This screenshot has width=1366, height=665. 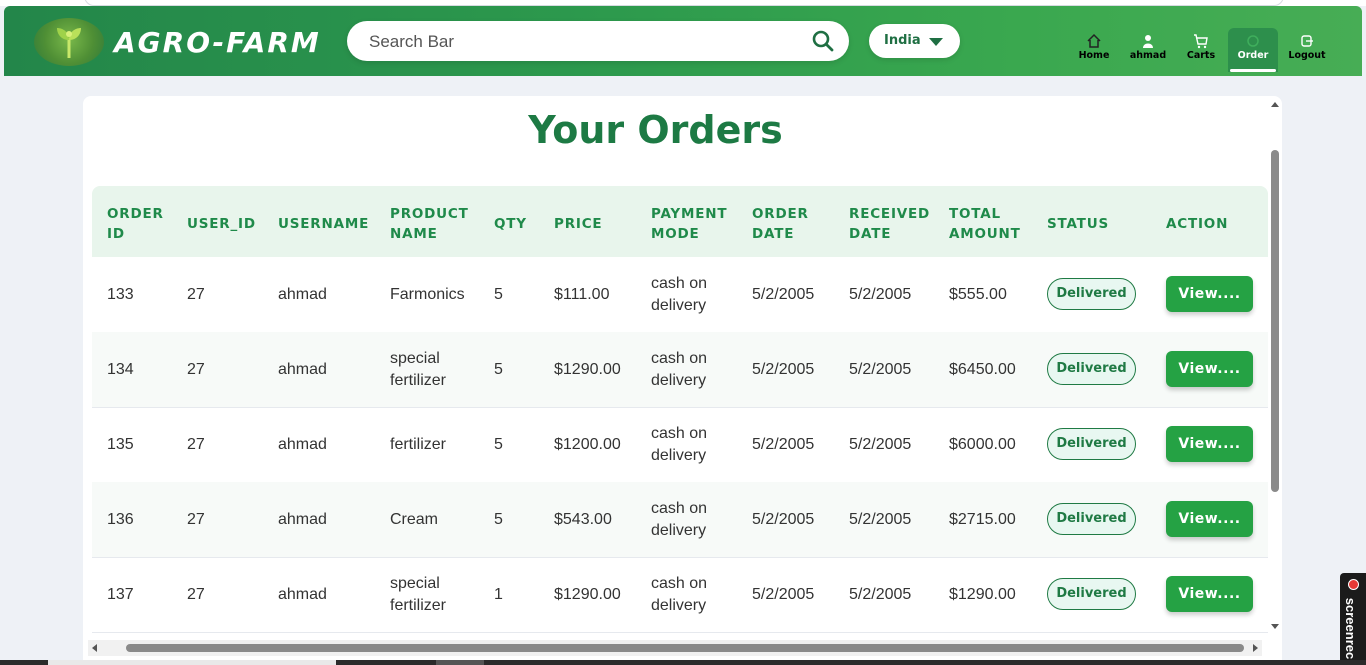 I want to click on leaf-icon, so click(x=69, y=43).